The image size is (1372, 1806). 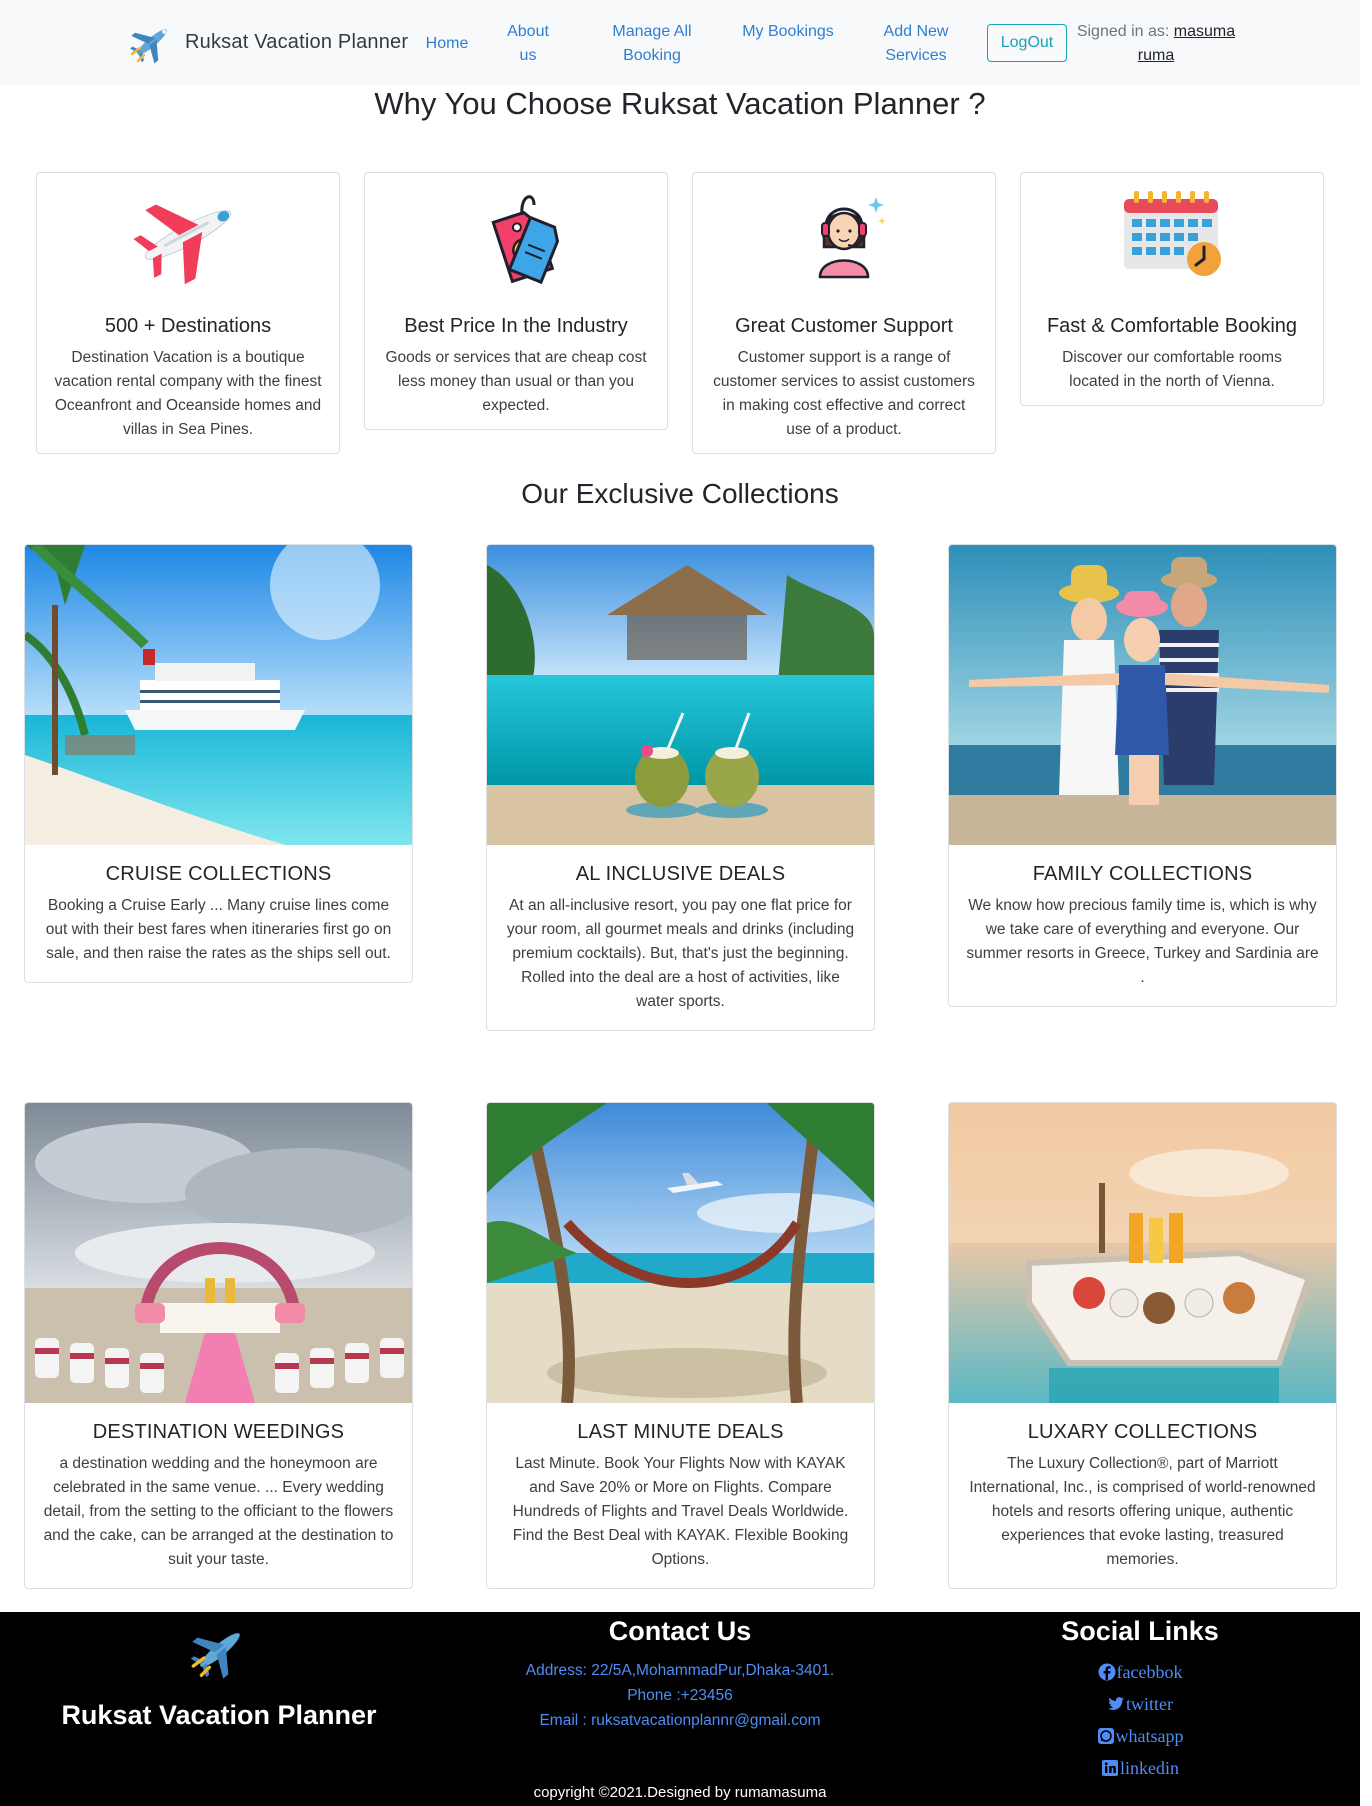 What do you see at coordinates (1149, 1736) in the screenshot?
I see `whatsapp-label: whatsapp` at bounding box center [1149, 1736].